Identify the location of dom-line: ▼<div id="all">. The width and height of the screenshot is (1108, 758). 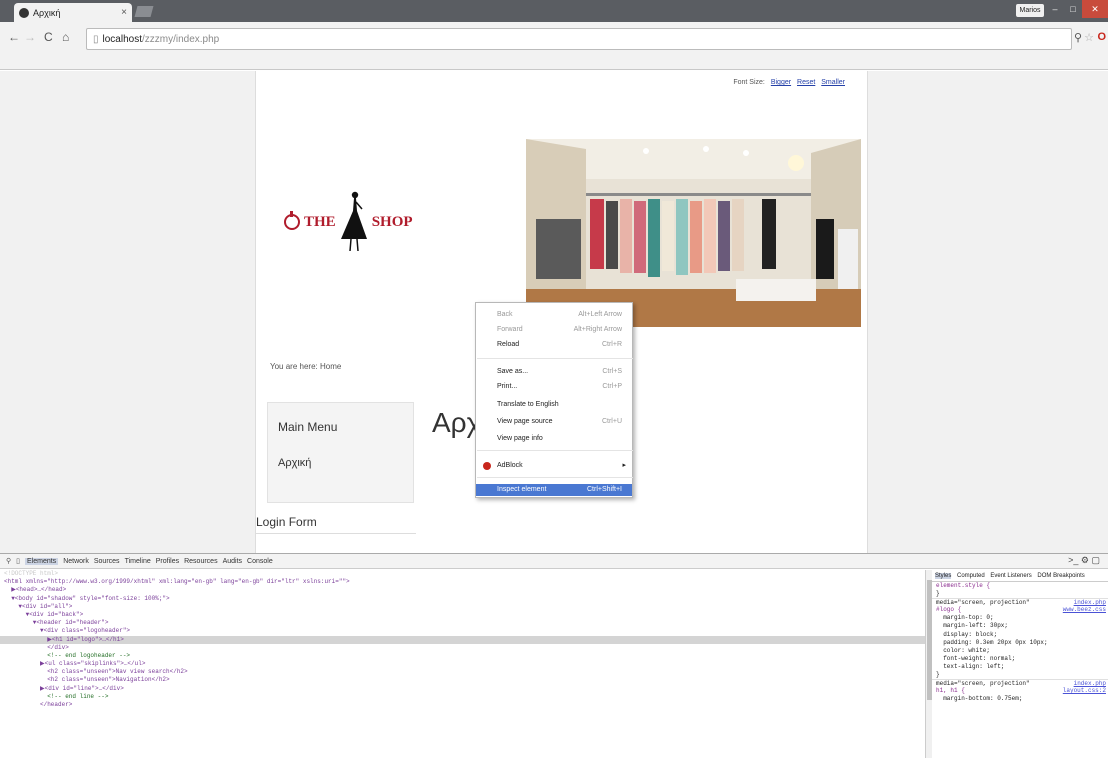
(464, 607).